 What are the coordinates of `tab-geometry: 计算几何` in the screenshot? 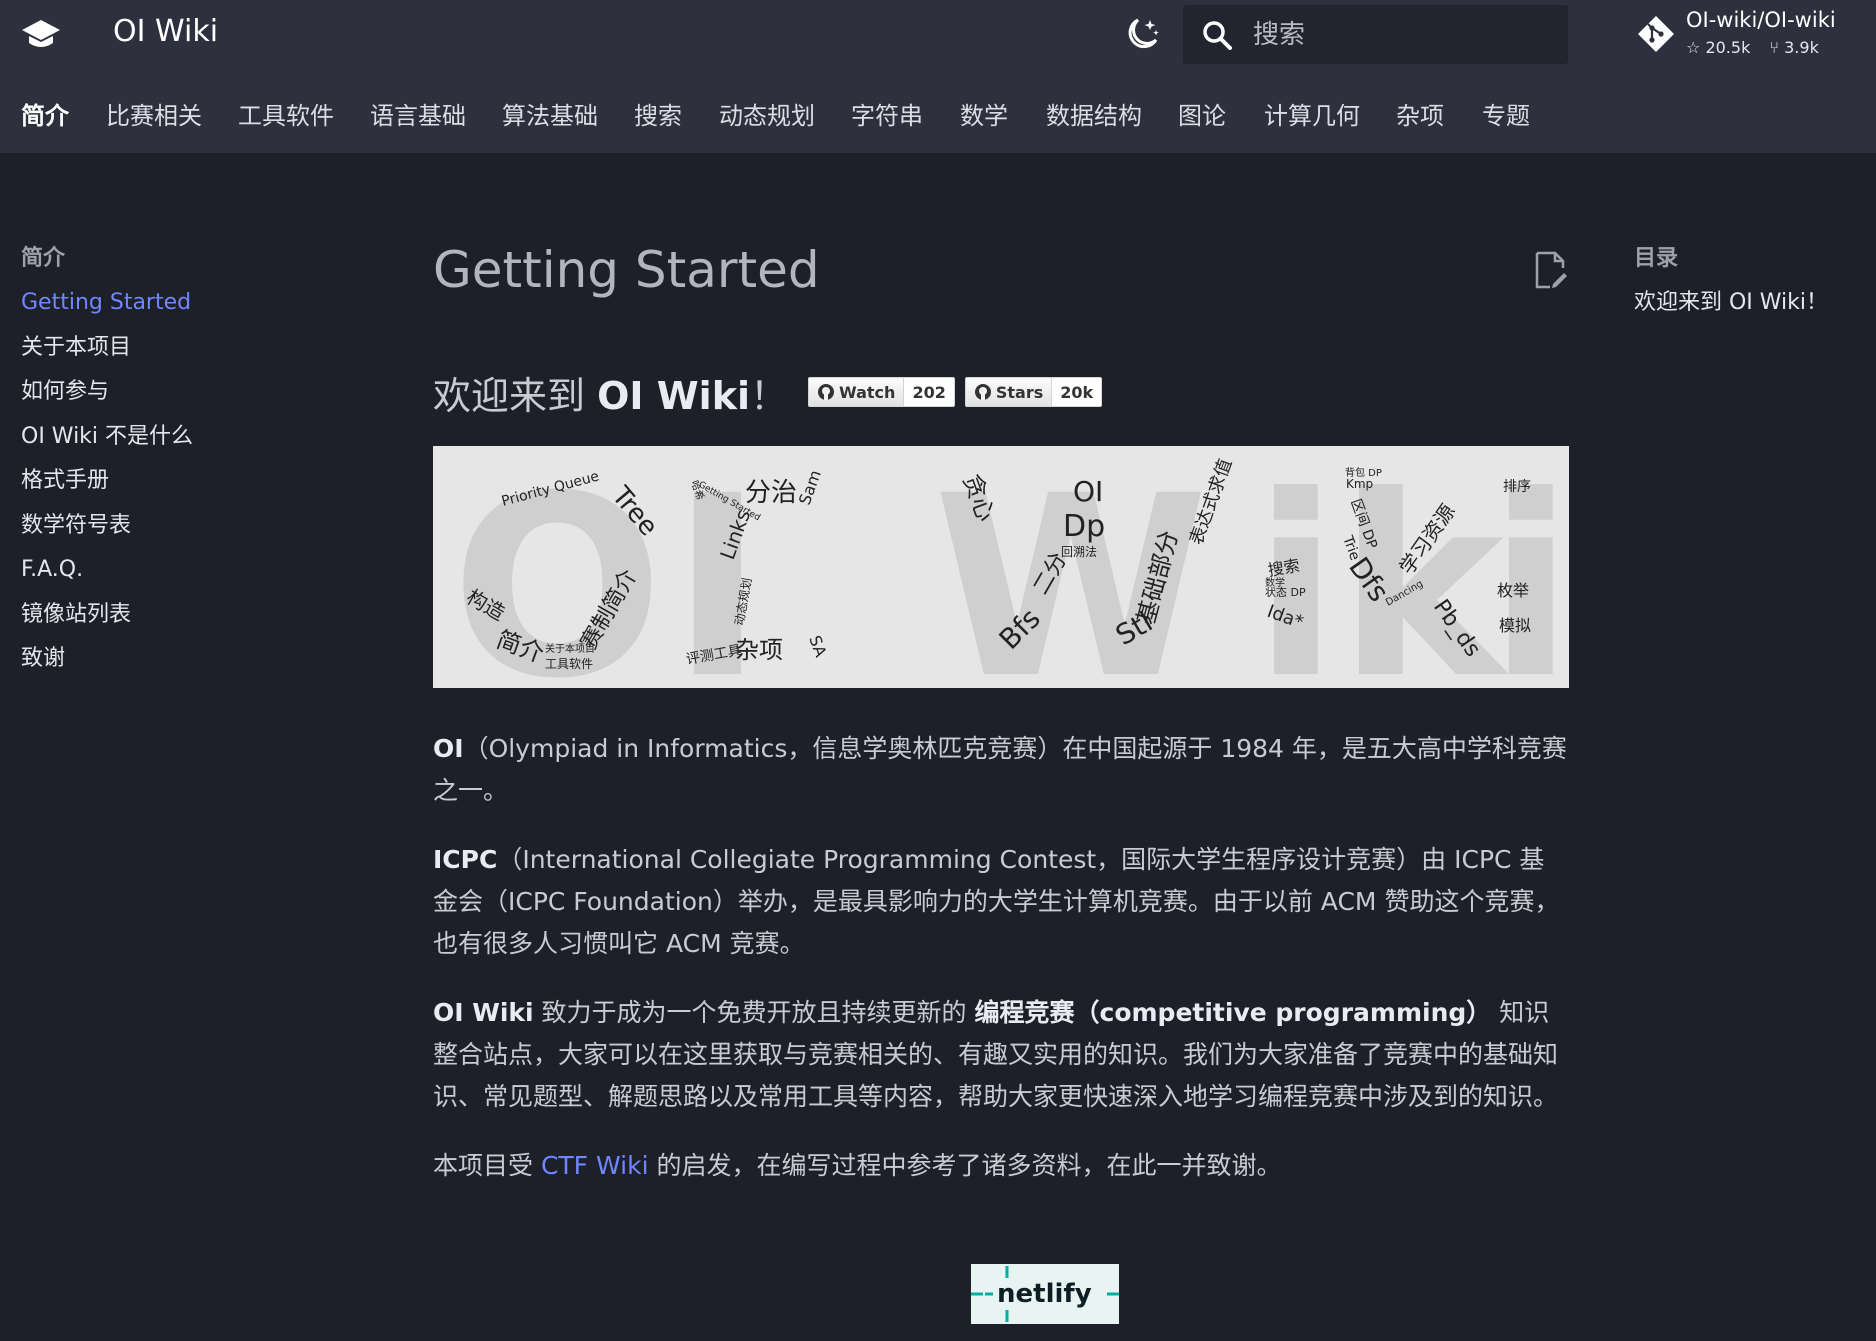 It's located at (1312, 113).